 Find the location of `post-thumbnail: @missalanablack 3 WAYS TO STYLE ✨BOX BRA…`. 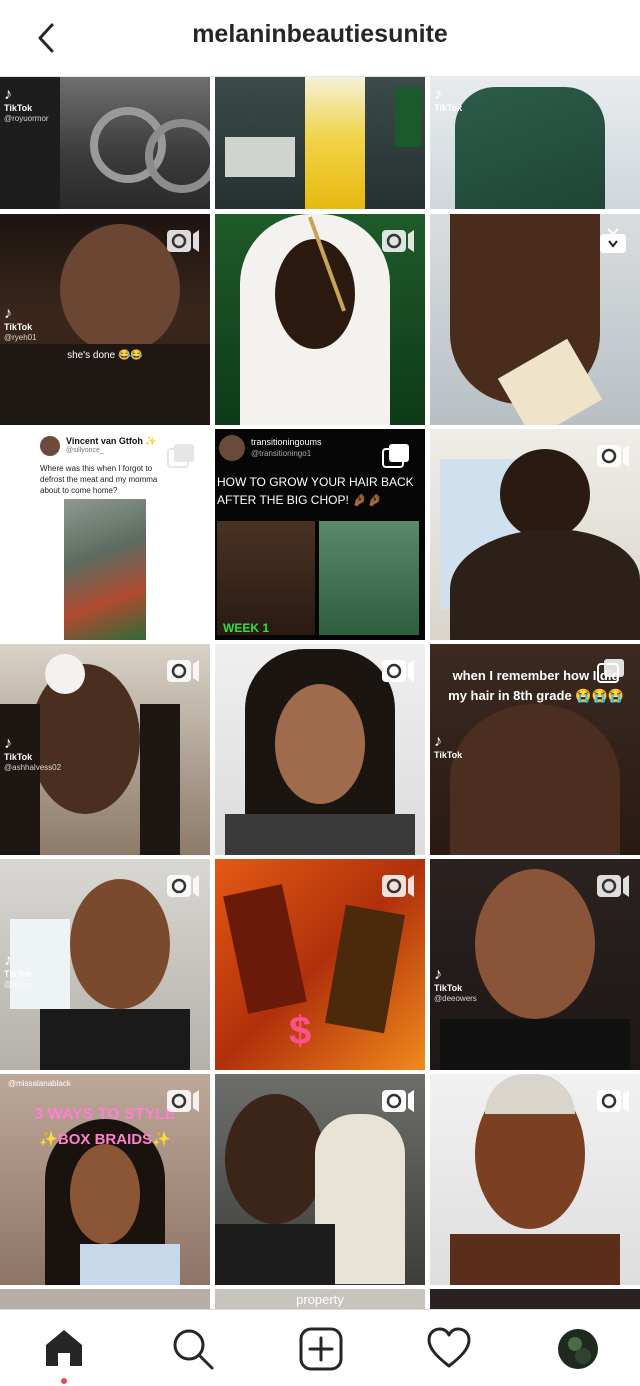

post-thumbnail: @missalanablack 3 WAYS TO STYLE ✨BOX BRA… is located at coordinates (105, 1179).